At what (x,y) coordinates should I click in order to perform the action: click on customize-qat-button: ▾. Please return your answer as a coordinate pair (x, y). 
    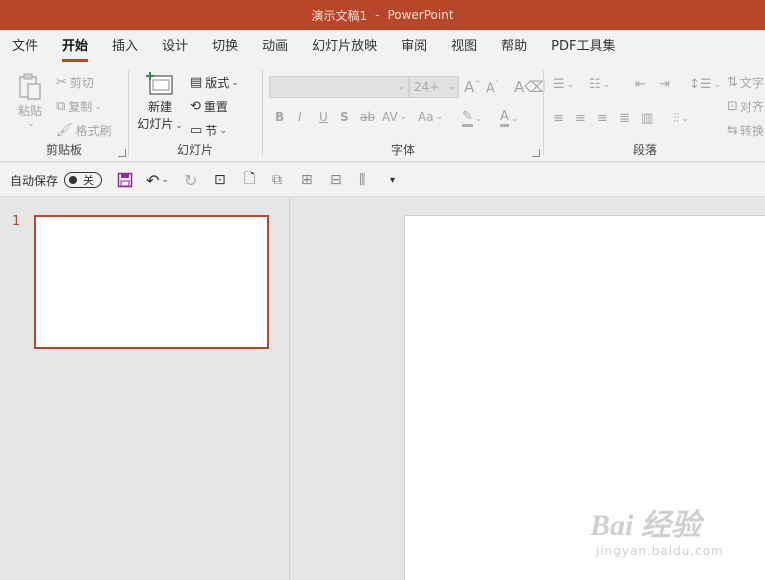
    Looking at the image, I should click on (392, 180).